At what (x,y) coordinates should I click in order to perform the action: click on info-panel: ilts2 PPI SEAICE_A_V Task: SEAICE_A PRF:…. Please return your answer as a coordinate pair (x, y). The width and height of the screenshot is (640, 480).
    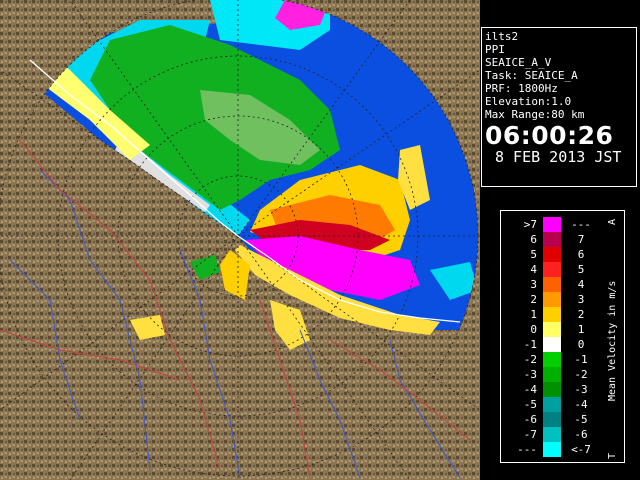
    Looking at the image, I should click on (559, 107).